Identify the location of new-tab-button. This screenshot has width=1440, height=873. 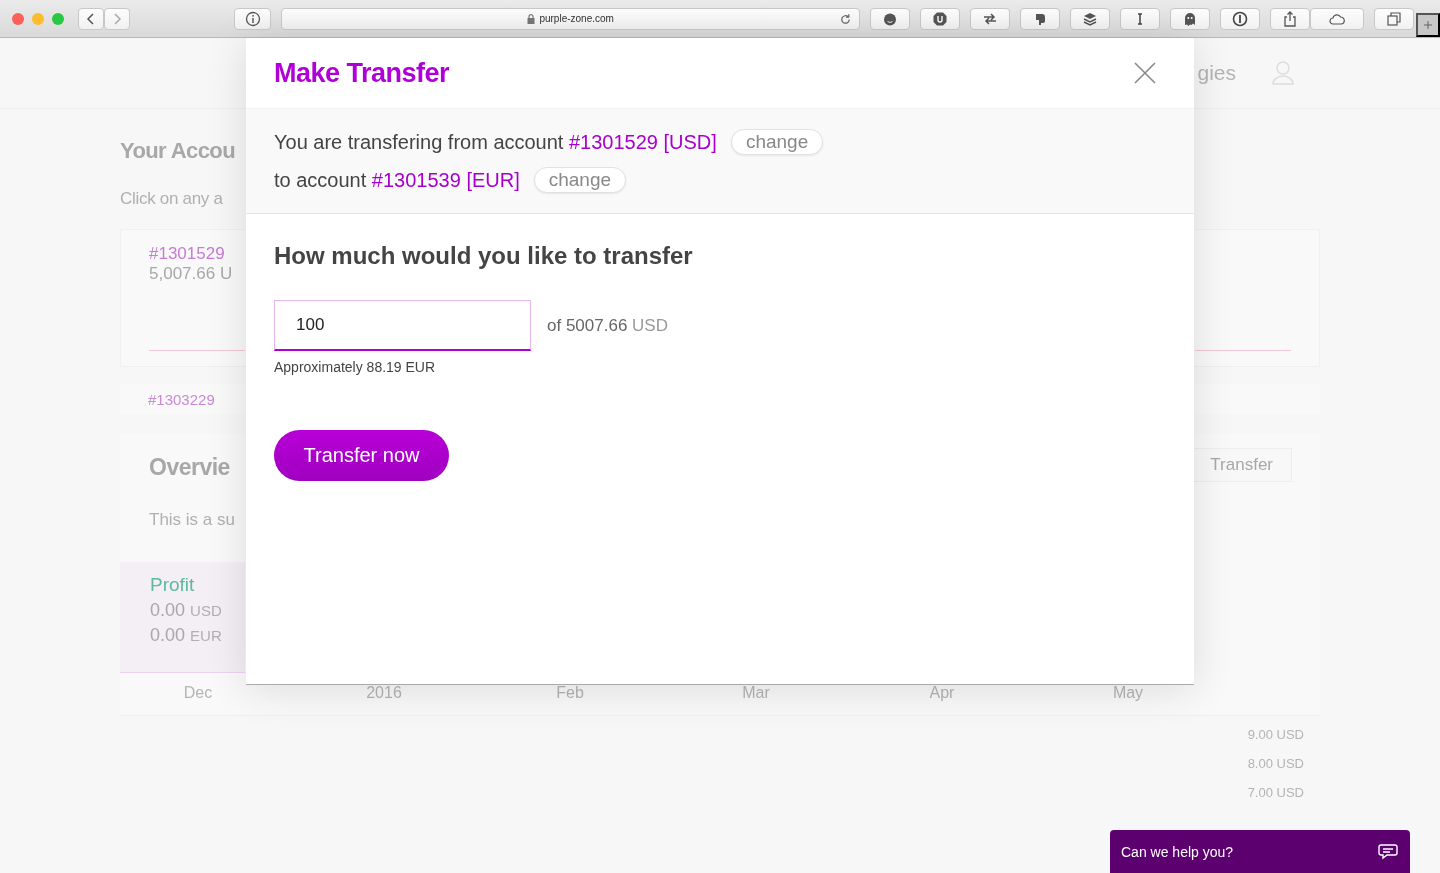
(1428, 25).